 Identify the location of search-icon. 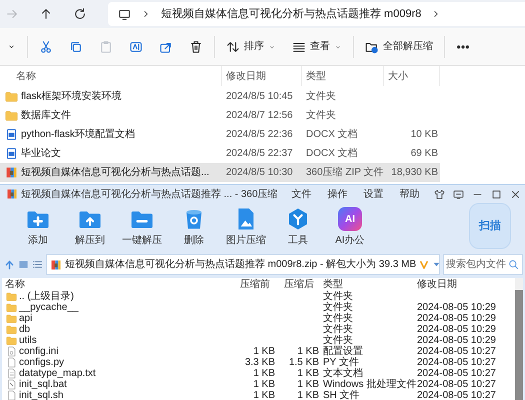
(513, 264).